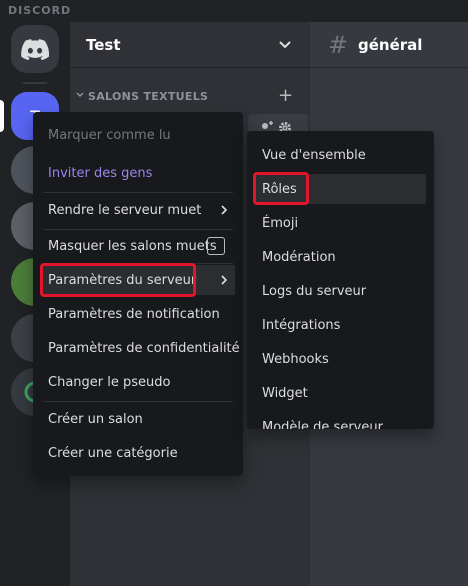 The height and width of the screenshot is (586, 468). I want to click on menu-item-label: Créer une catégorie, so click(113, 453).